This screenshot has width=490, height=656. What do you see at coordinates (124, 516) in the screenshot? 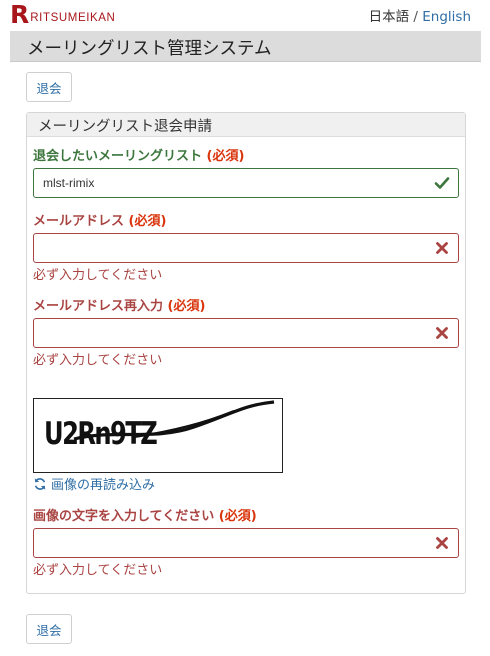
I see `captcha-label-text: 画像の文字を入力してください` at bounding box center [124, 516].